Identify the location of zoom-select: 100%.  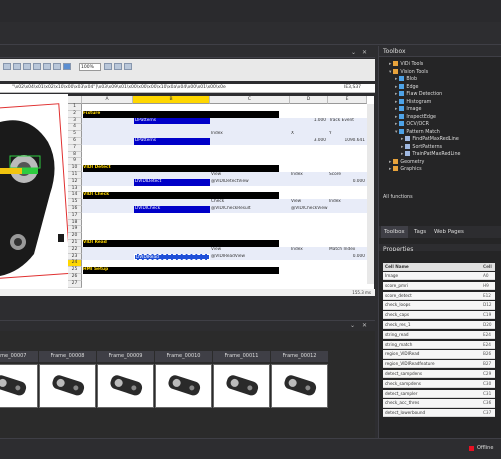
(90, 67).